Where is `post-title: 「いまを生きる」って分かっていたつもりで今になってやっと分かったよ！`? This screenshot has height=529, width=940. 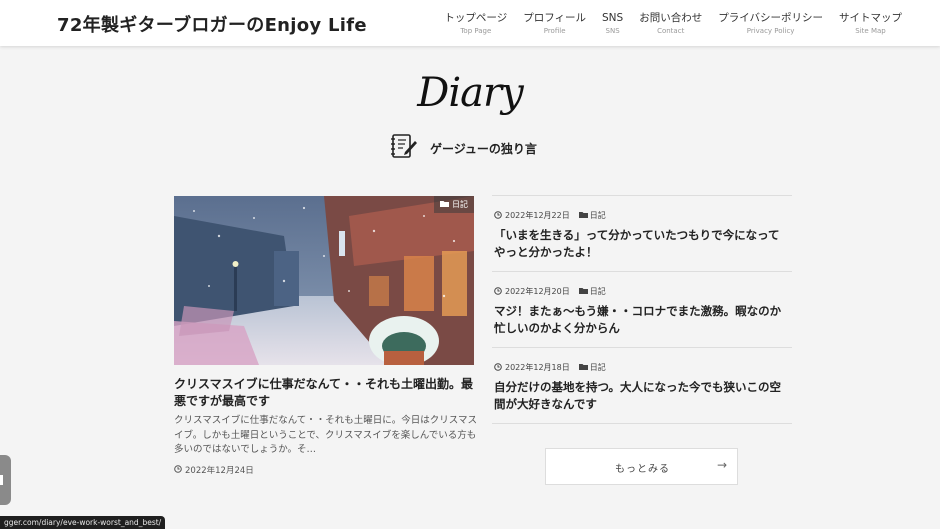 post-title: 「いまを生きる」って分かっていたつもりで今になってやっと分かったよ！ is located at coordinates (642, 244).